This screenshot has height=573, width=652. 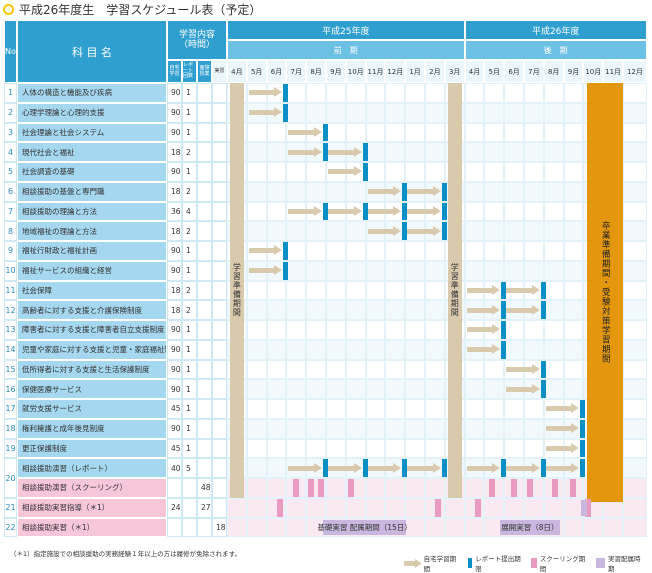 I want to click on header-month: 6月, so click(x=276, y=71).